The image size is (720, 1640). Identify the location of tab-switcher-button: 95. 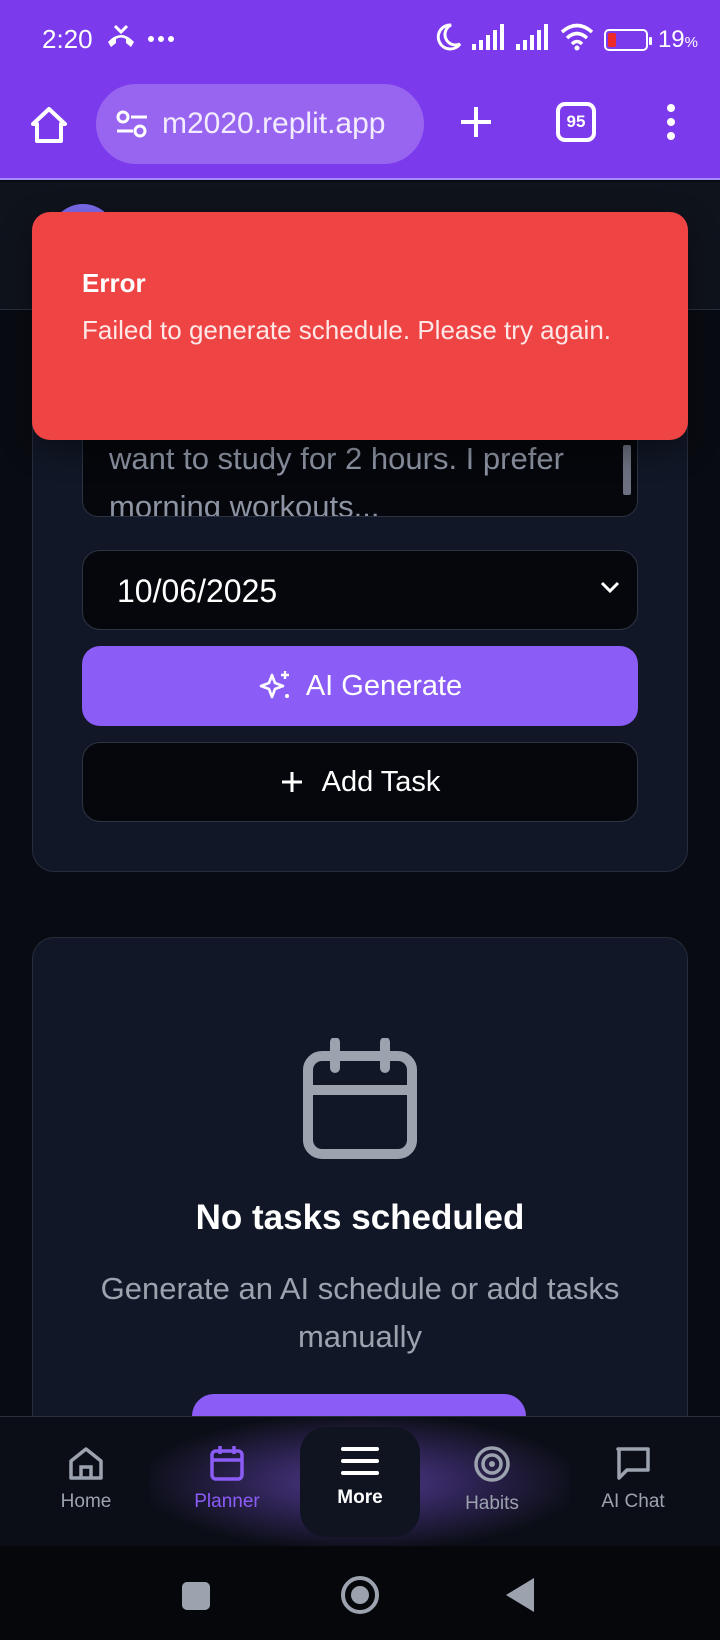
(576, 122).